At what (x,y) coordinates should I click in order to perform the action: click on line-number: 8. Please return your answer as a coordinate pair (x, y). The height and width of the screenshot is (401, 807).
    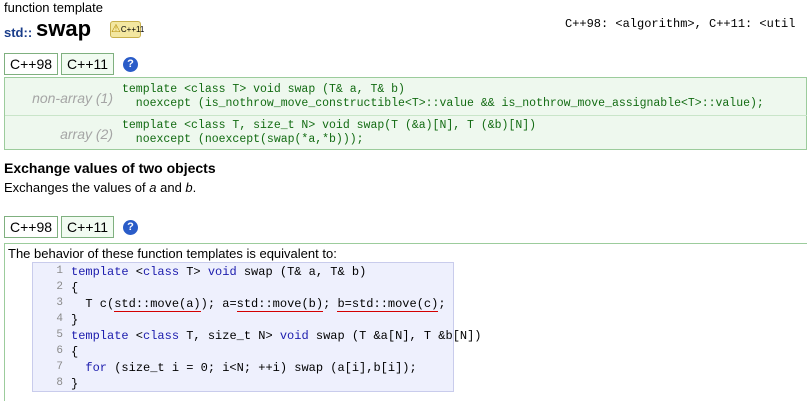
    Looking at the image, I should click on (59, 383).